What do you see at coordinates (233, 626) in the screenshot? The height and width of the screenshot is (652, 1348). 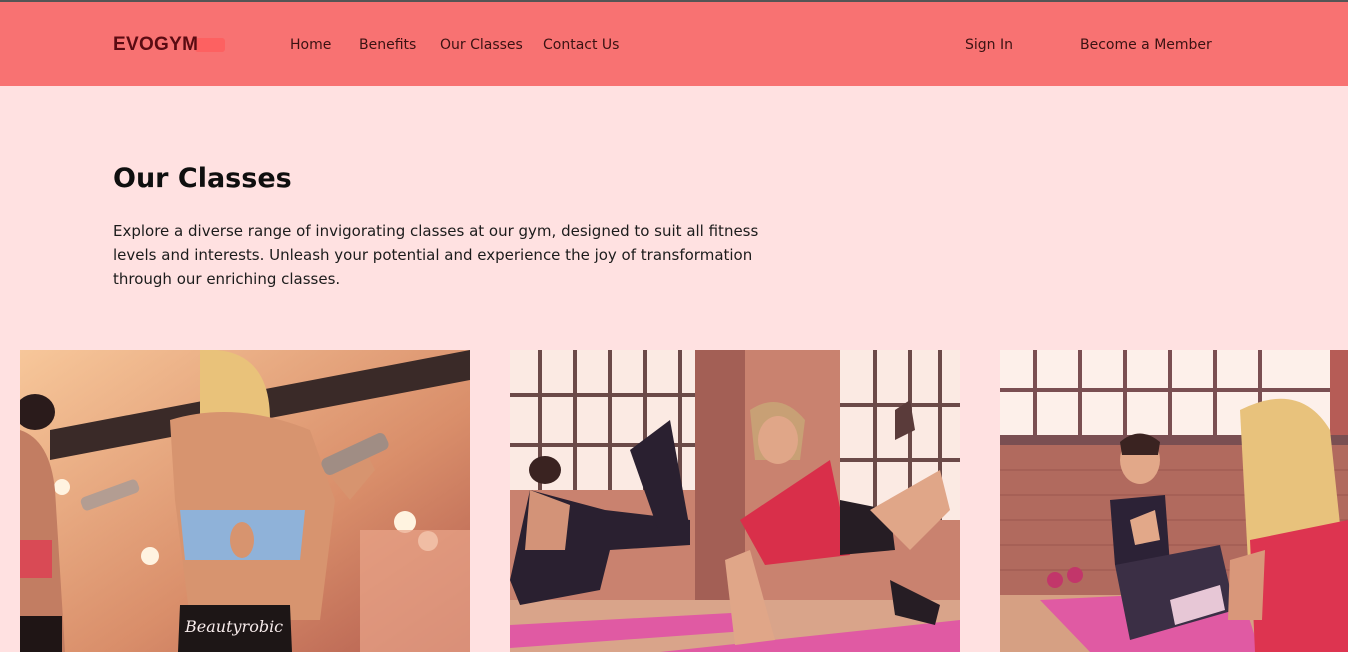 I see `shirt-text: Beautyrobic` at bounding box center [233, 626].